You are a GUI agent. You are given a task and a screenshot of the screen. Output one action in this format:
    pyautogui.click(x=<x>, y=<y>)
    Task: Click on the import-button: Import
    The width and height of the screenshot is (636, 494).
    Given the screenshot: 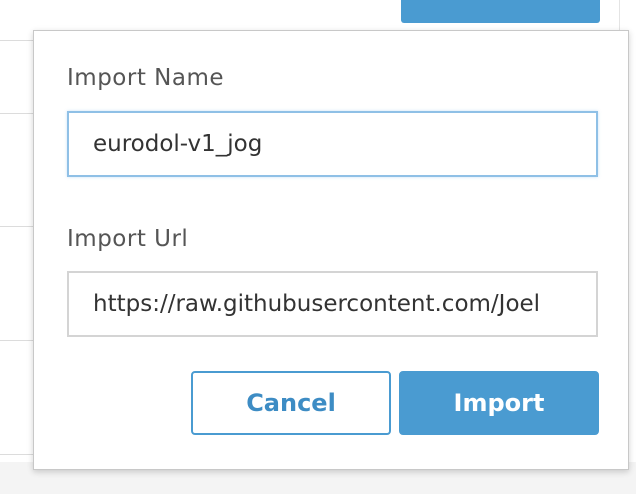 What is the action you would take?
    pyautogui.click(x=499, y=403)
    